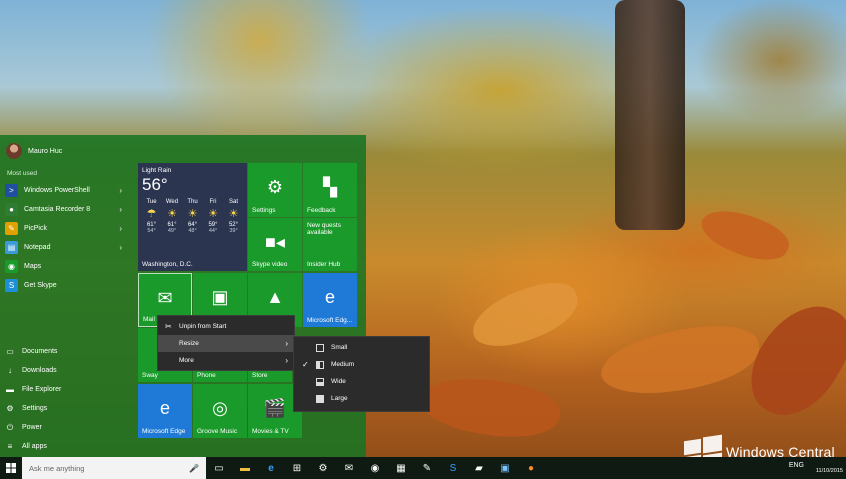 This screenshot has height=479, width=846. I want to click on resize-option-label: Wide, so click(338, 381).